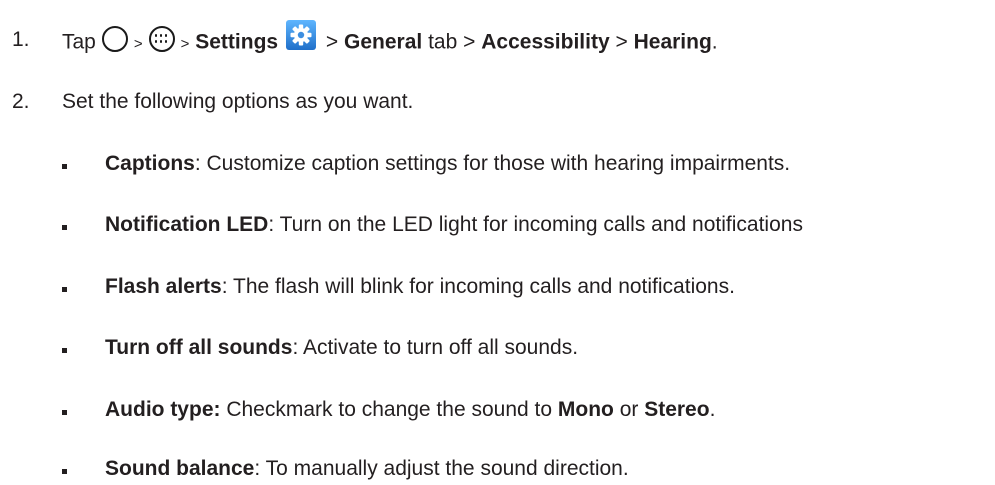 This screenshot has width=995, height=485. I want to click on apps-icon, so click(161, 39).